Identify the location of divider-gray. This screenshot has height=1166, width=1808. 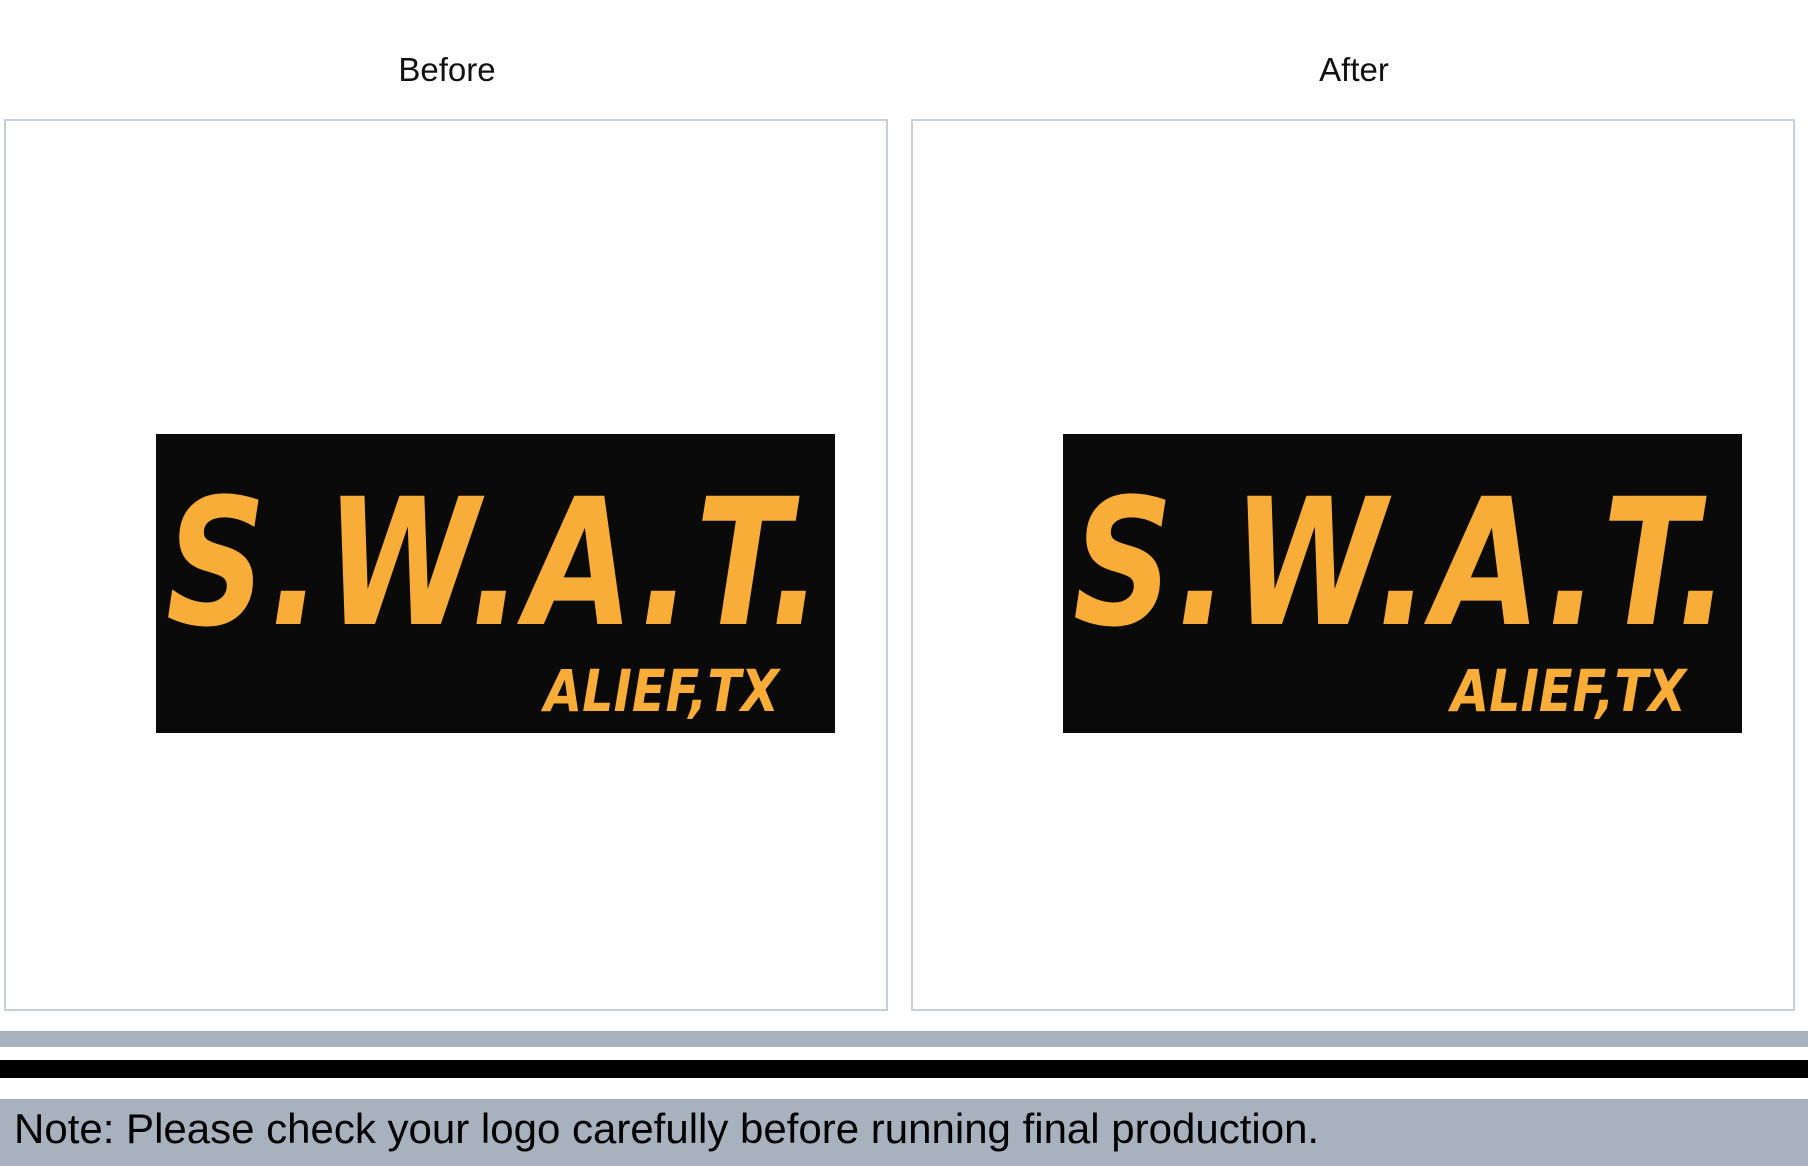
(904, 1039).